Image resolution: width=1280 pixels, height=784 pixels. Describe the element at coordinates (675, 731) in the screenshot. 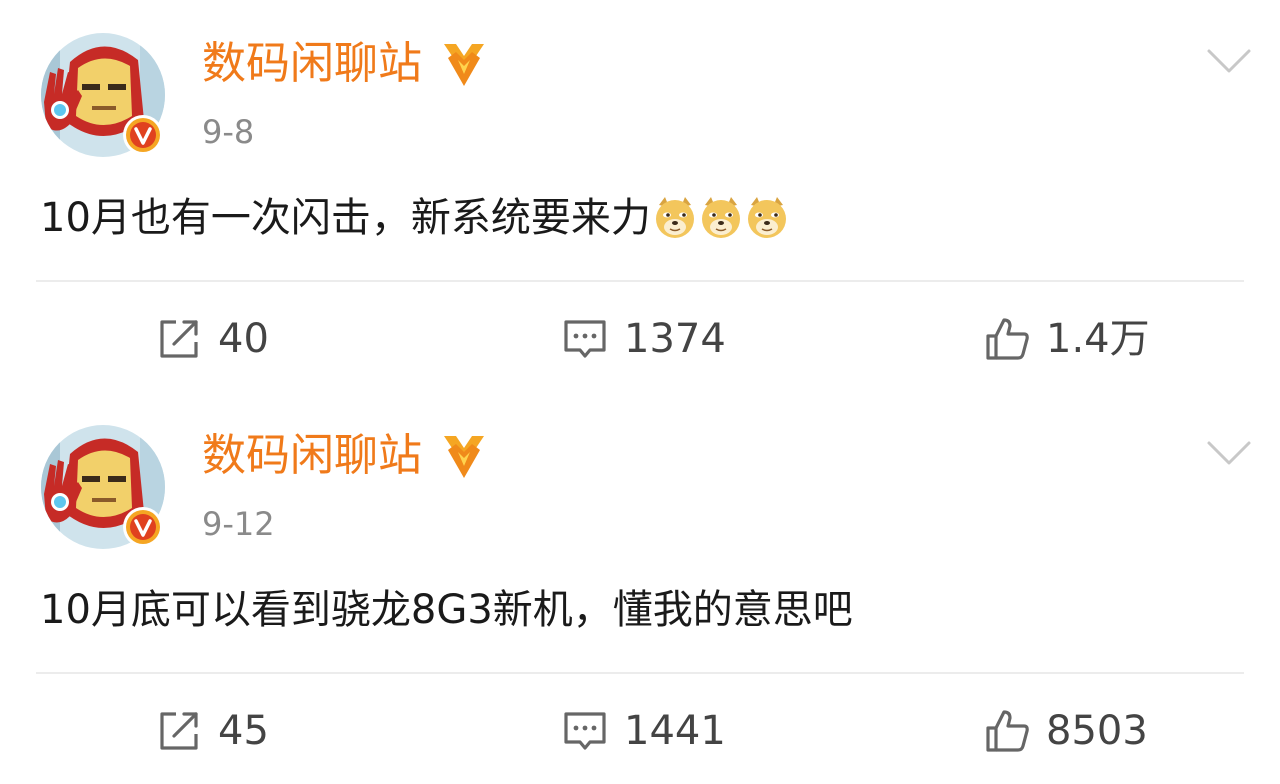

I see `comment-count: 1441` at that location.